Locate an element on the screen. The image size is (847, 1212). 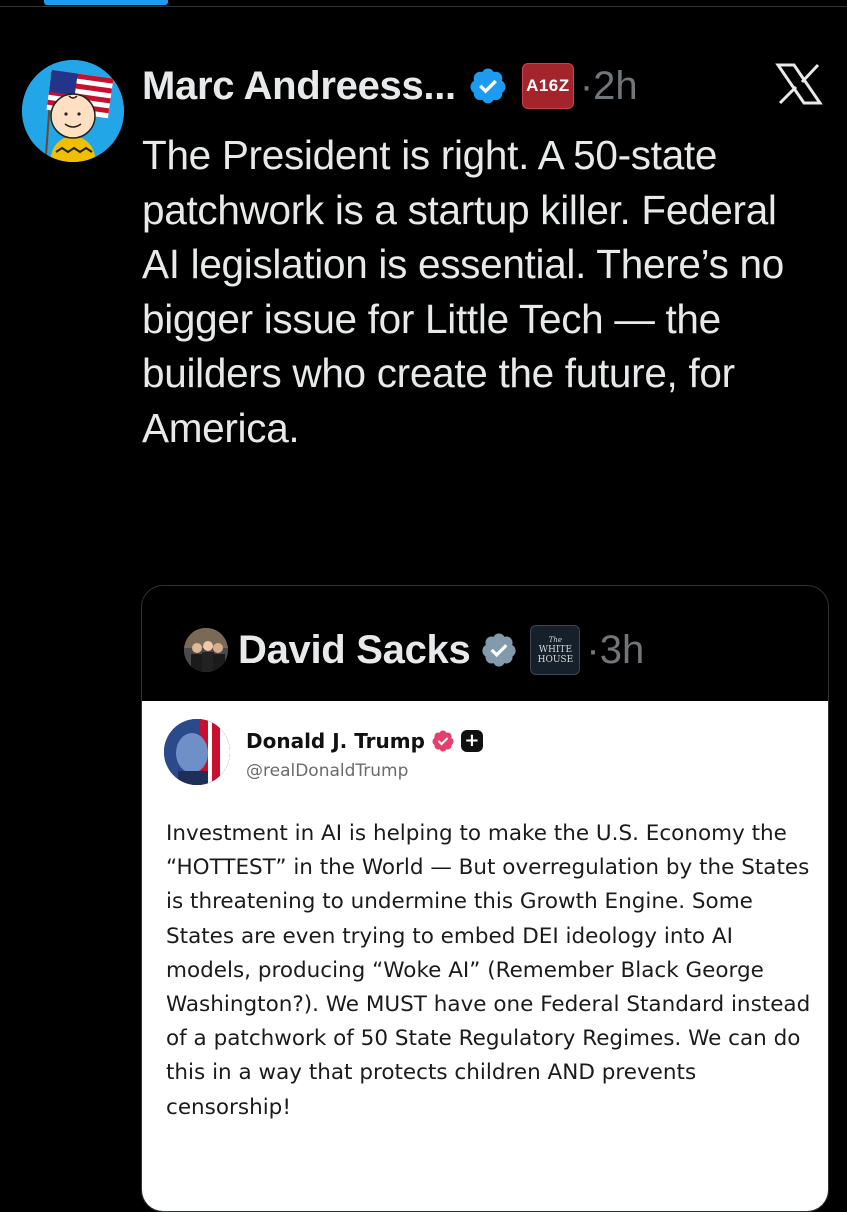
group-photo-avatar-icon is located at coordinates (206, 650).